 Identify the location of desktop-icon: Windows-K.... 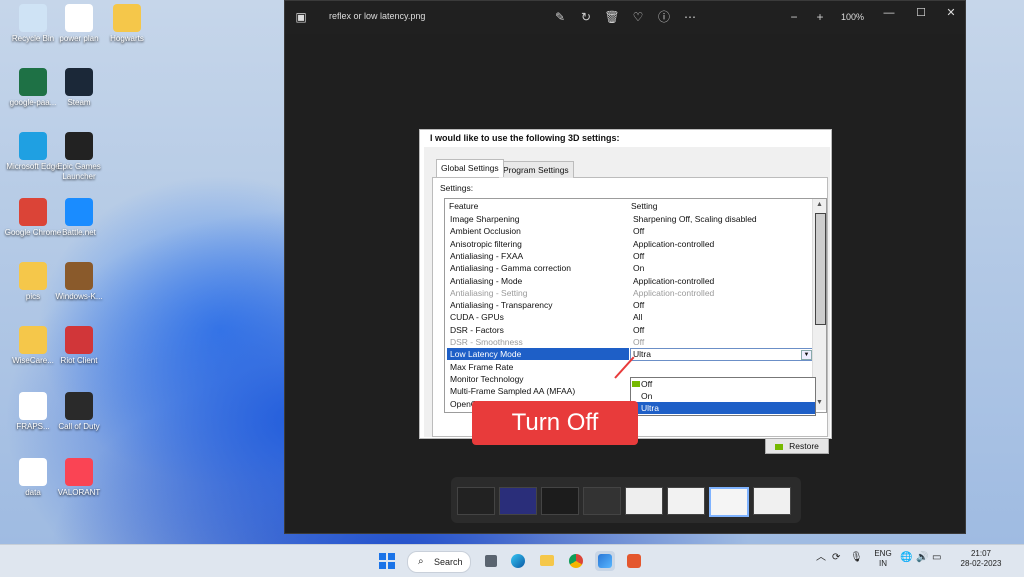
(79, 282).